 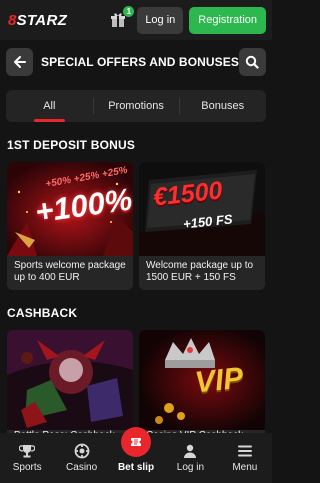 I want to click on offer-card-casino-vip: VIP Casino VIP Cashback, so click(x=202, y=385).